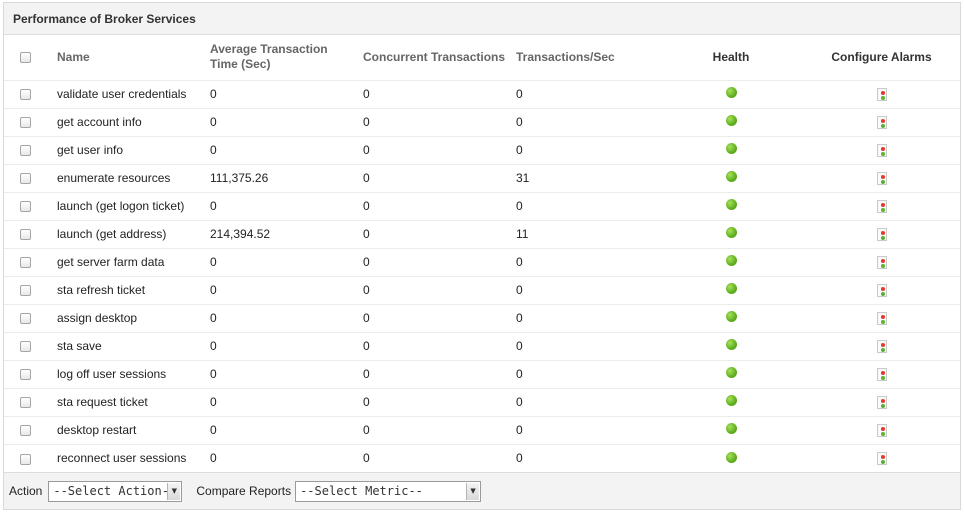 The height and width of the screenshot is (513, 965). I want to click on column-header-avg-time: Average Transaction Time (Sec), so click(279, 58).